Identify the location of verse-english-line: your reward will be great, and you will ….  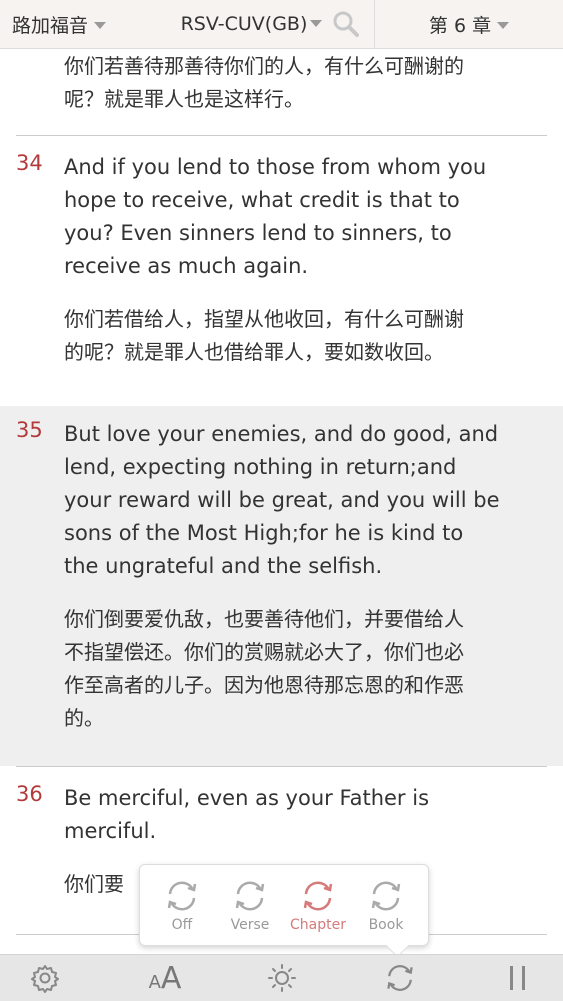
(282, 500).